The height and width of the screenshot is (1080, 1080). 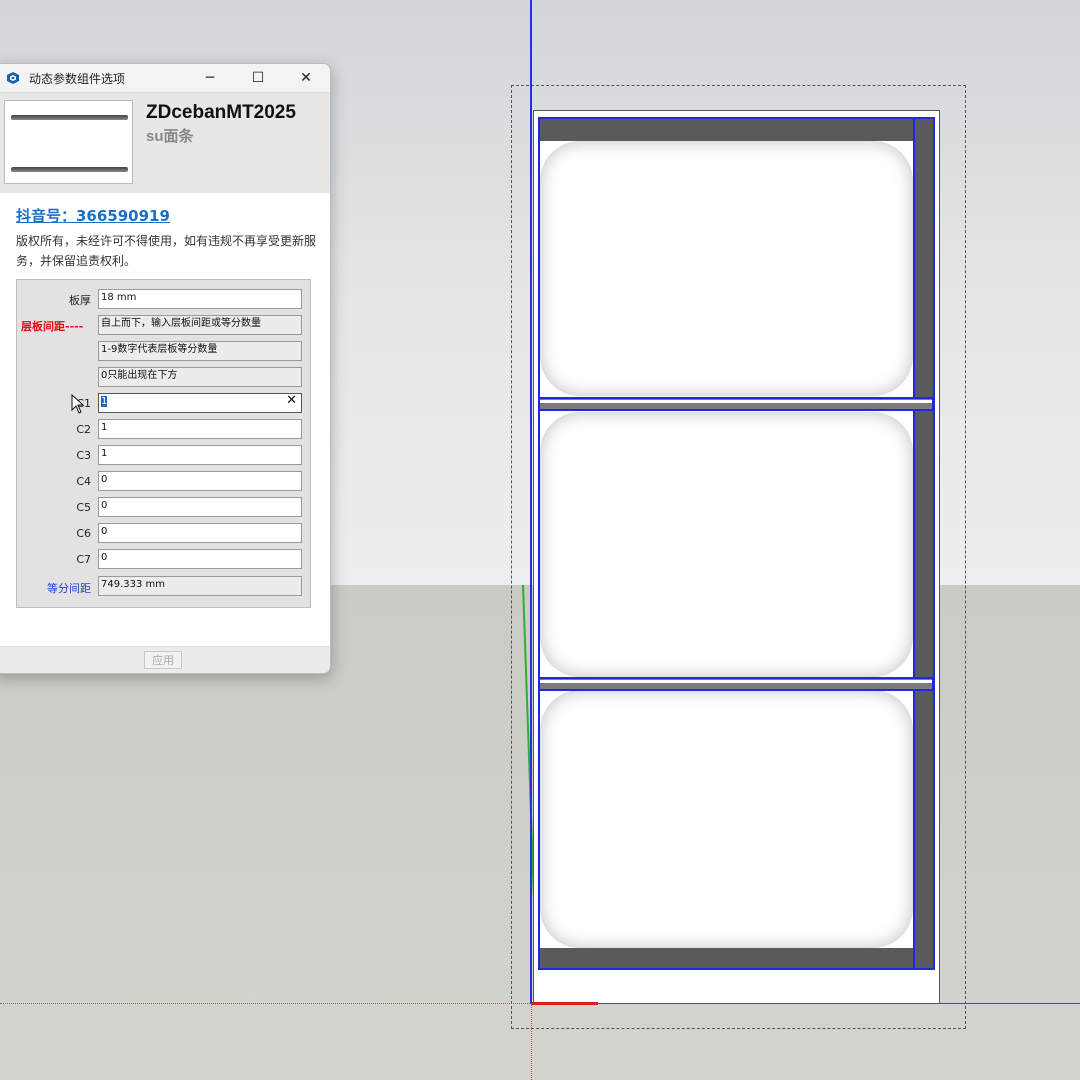 I want to click on mouse-pointer-icon, so click(x=78, y=404).